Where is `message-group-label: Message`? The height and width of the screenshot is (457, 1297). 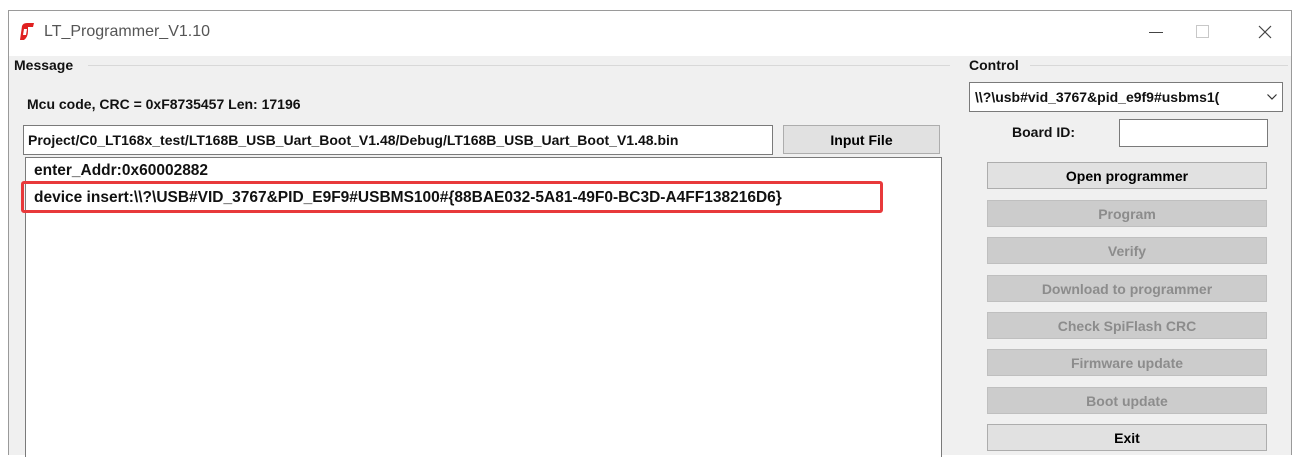 message-group-label: Message is located at coordinates (46, 65).